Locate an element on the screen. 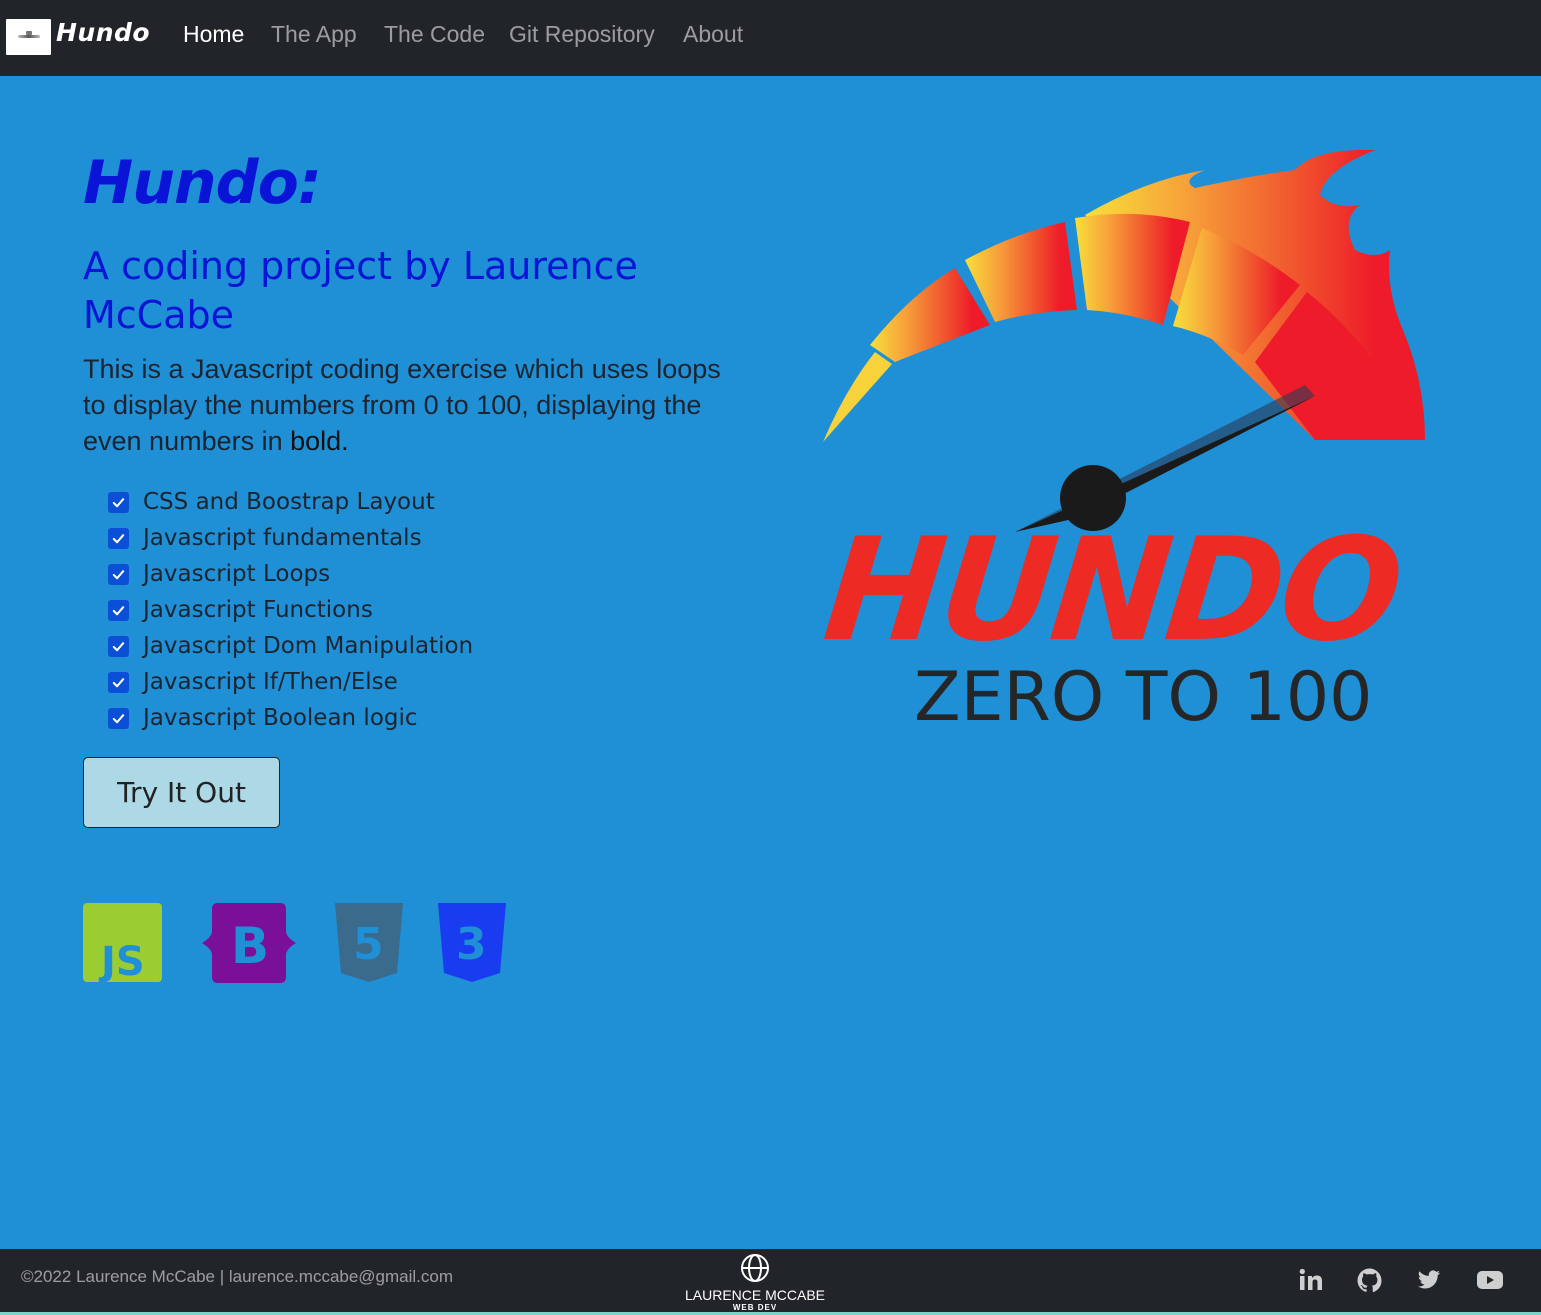 Image resolution: width=1541 pixels, height=1315 pixels. list-item: Javascript If/Then/Else is located at coordinates (290, 682).